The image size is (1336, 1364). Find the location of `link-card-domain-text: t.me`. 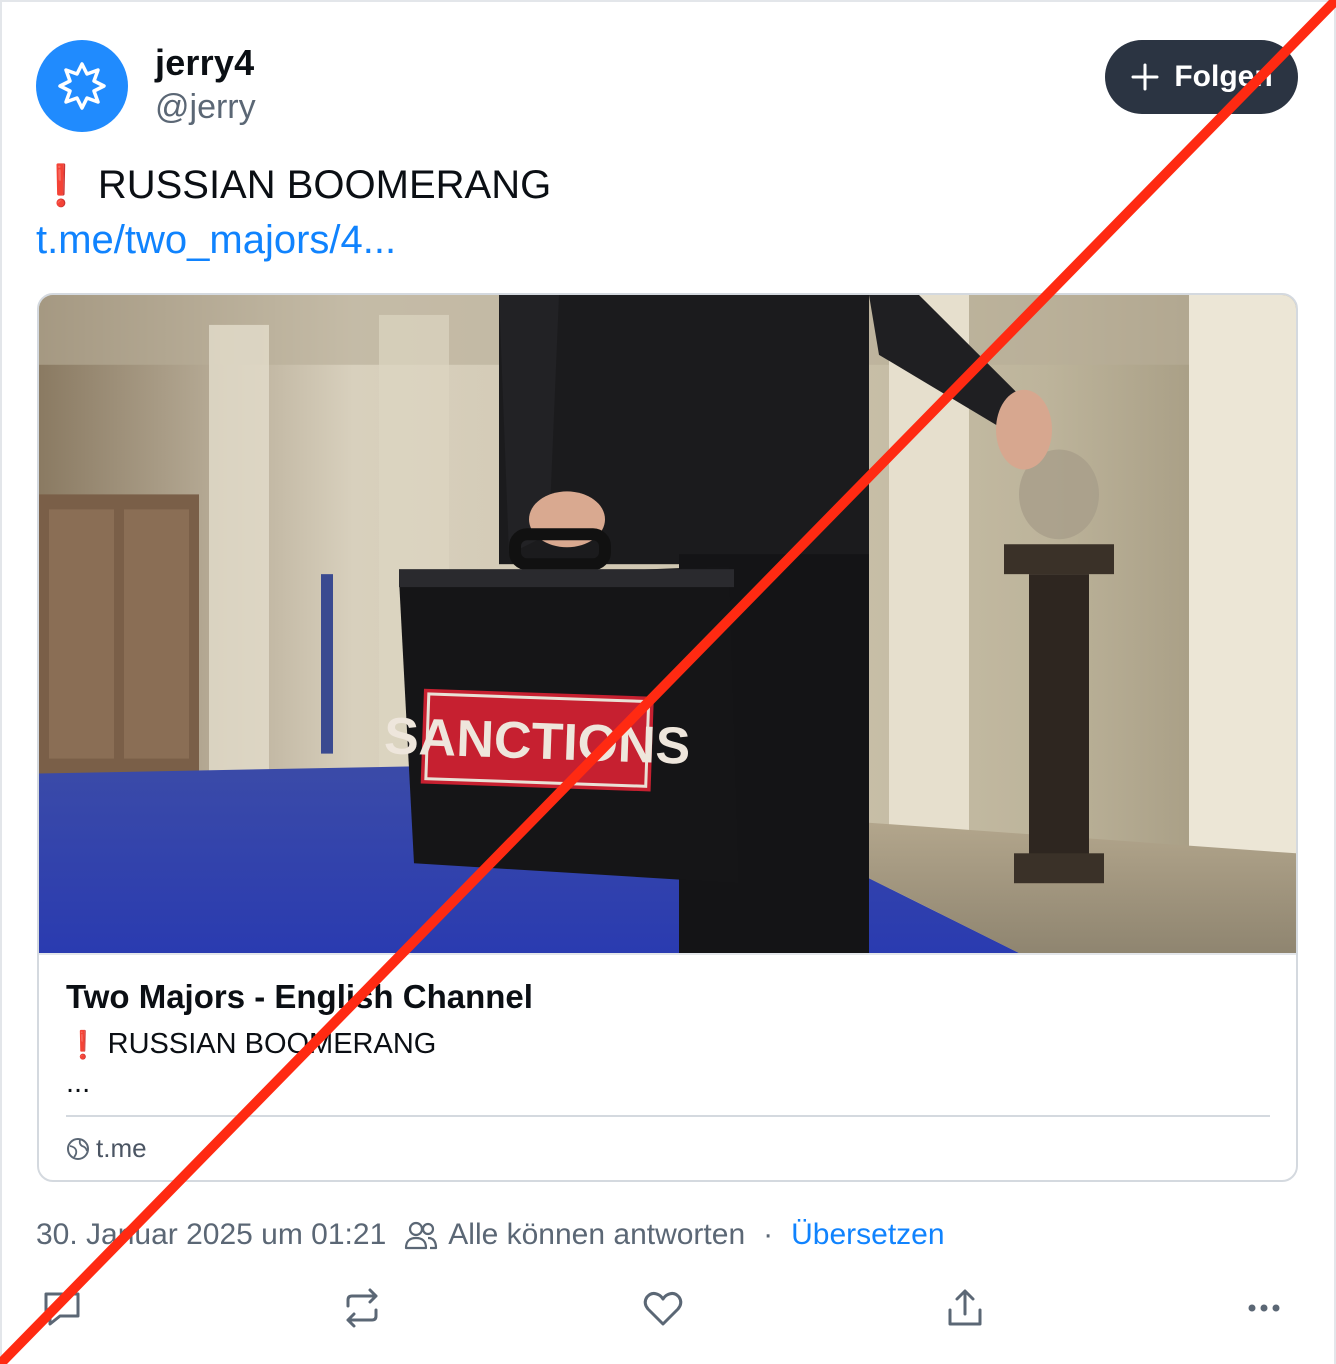

link-card-domain-text: t.me is located at coordinates (121, 1148).